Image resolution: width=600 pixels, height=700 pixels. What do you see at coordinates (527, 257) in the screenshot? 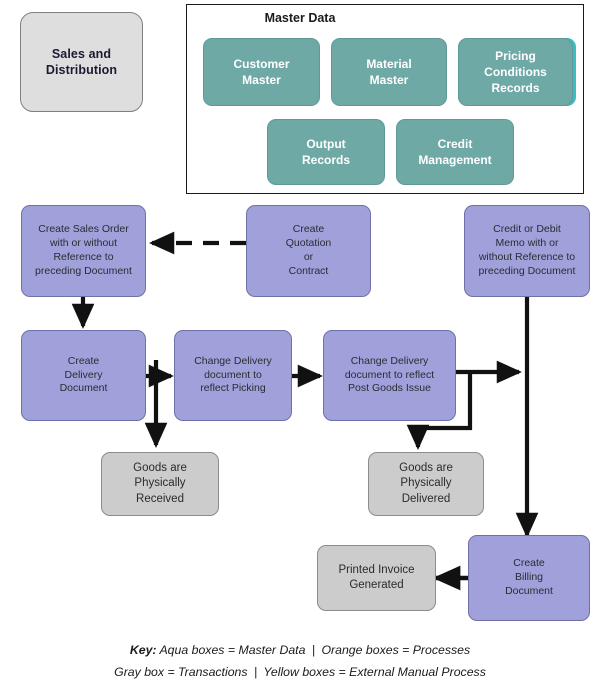
I see `label-line3: without Reference to` at bounding box center [527, 257].